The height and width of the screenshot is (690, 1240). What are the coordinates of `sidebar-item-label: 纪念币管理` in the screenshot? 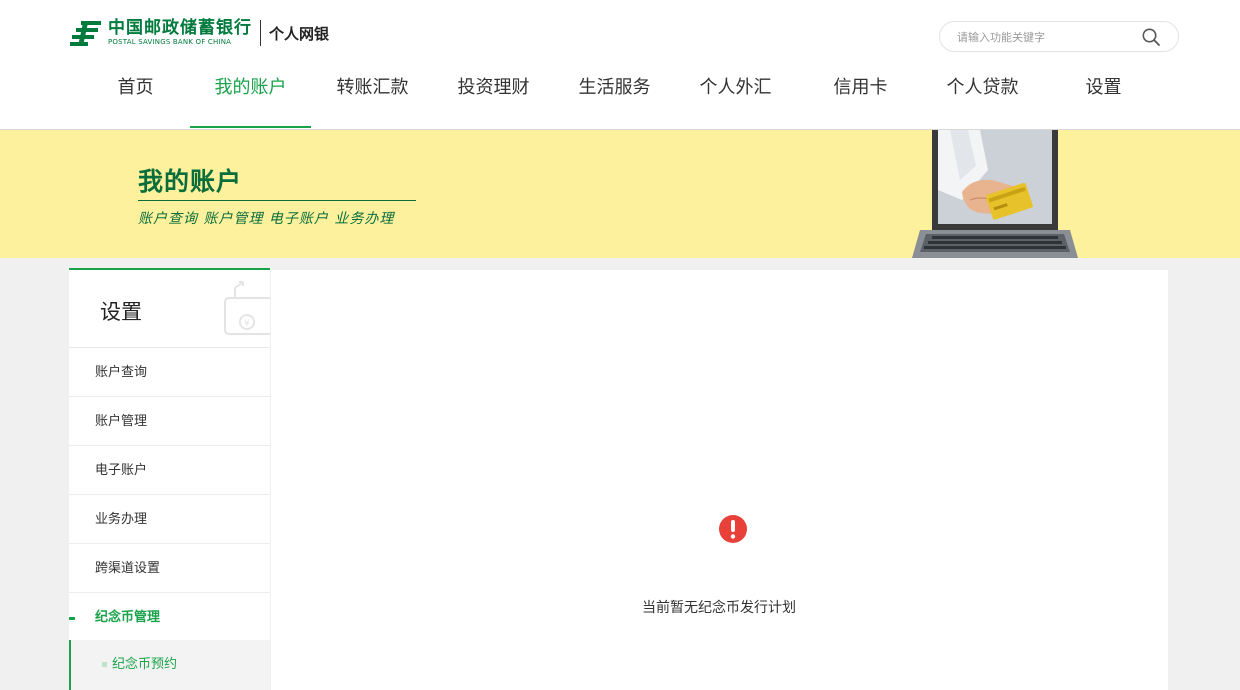 It's located at (128, 617).